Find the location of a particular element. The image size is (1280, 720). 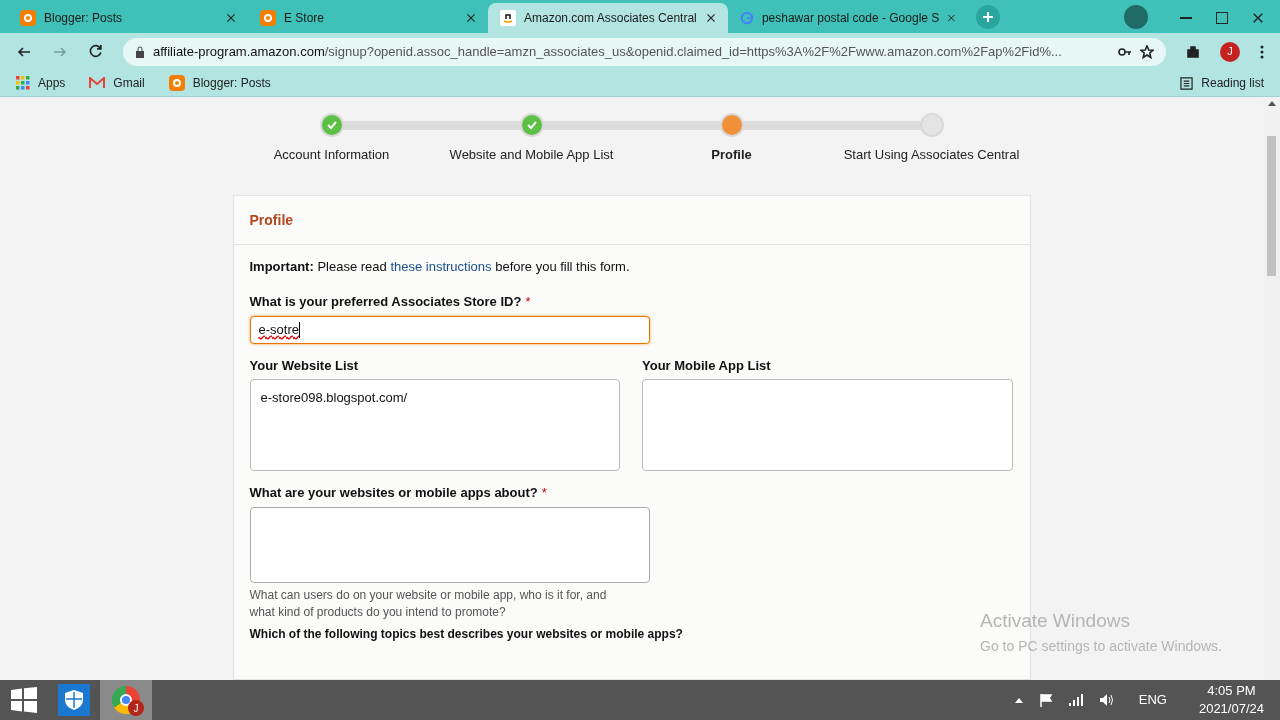

amazon-icon is located at coordinates (508, 18).